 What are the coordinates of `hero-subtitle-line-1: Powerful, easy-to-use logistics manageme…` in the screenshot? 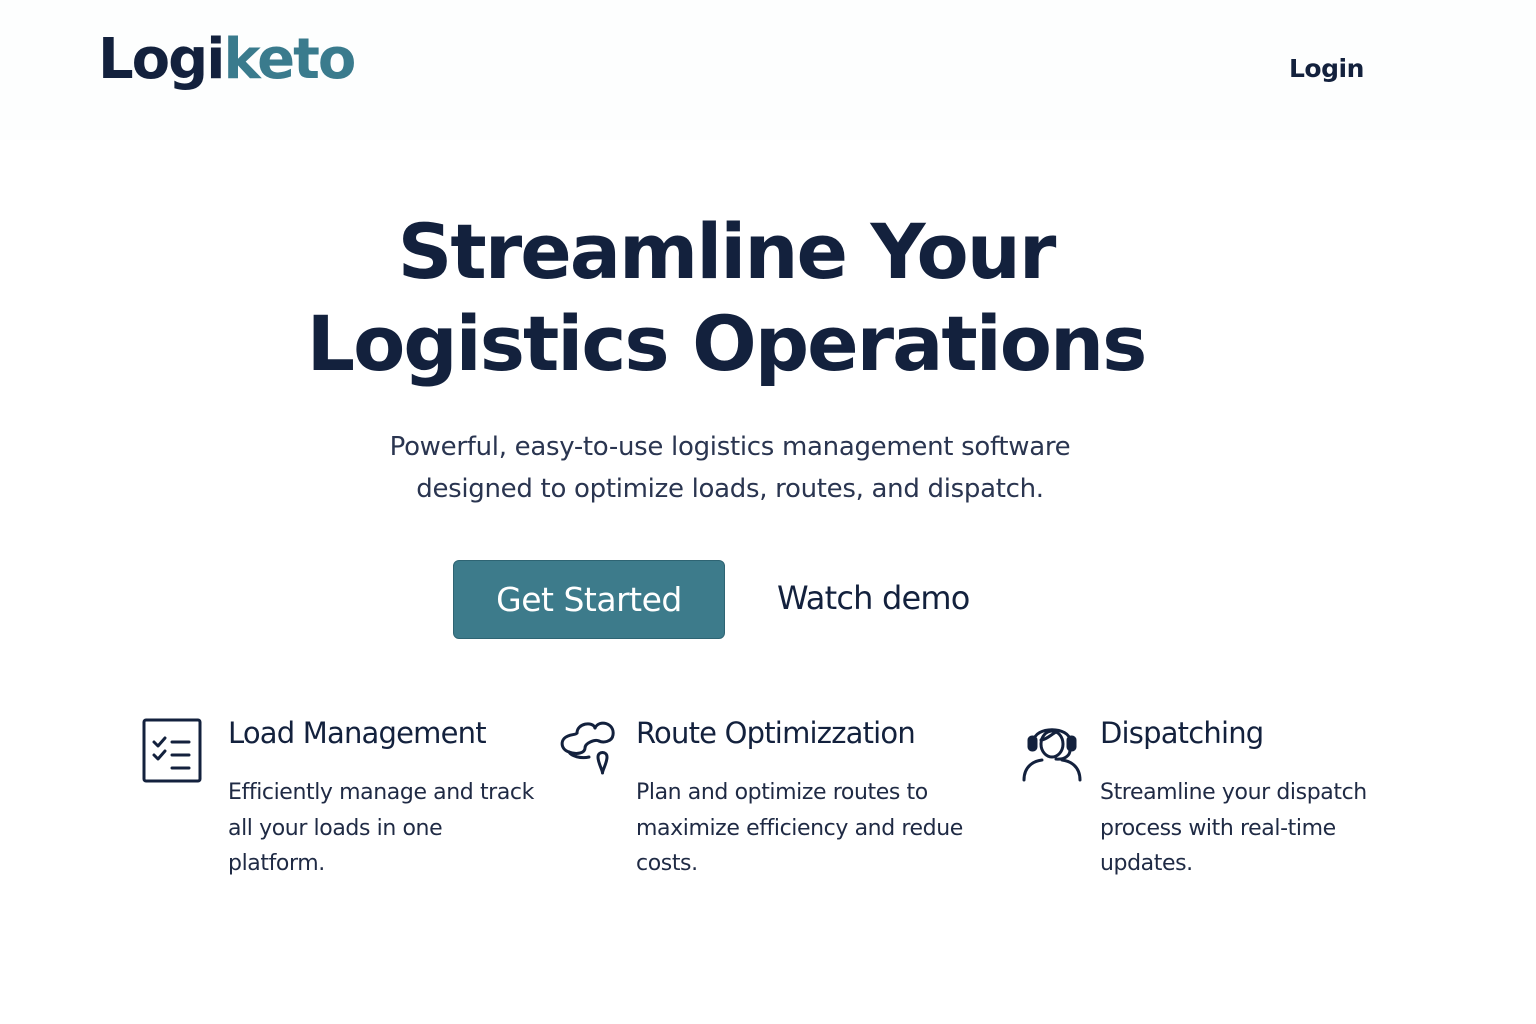 It's located at (730, 447).